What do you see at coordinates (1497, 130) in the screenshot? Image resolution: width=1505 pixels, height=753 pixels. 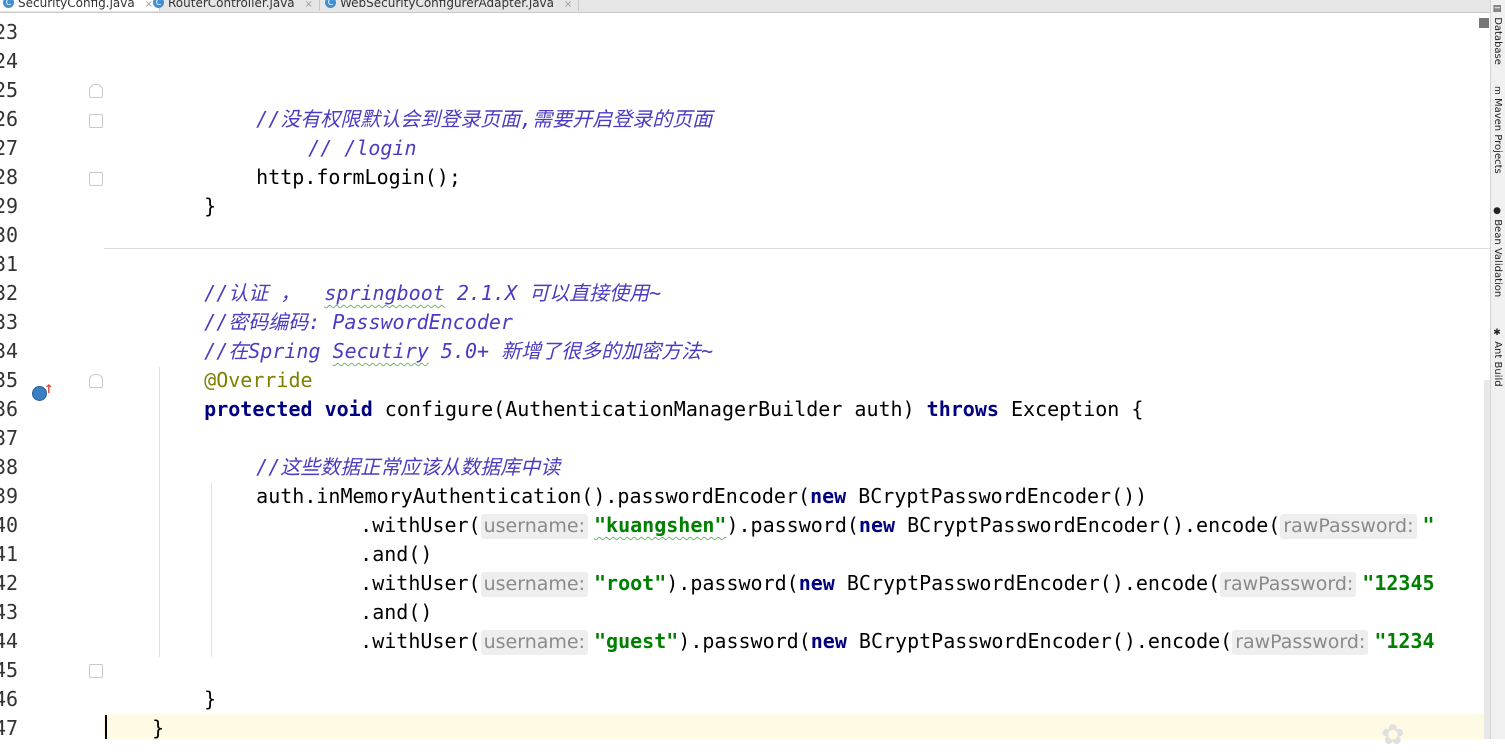 I see `side-tab-maven: m Maven Projects` at bounding box center [1497, 130].